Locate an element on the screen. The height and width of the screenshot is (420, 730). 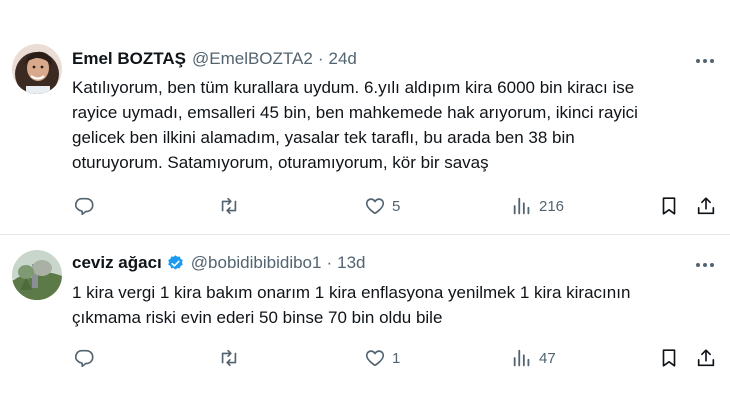
display-name: ceviz ağacı is located at coordinates (117, 263).